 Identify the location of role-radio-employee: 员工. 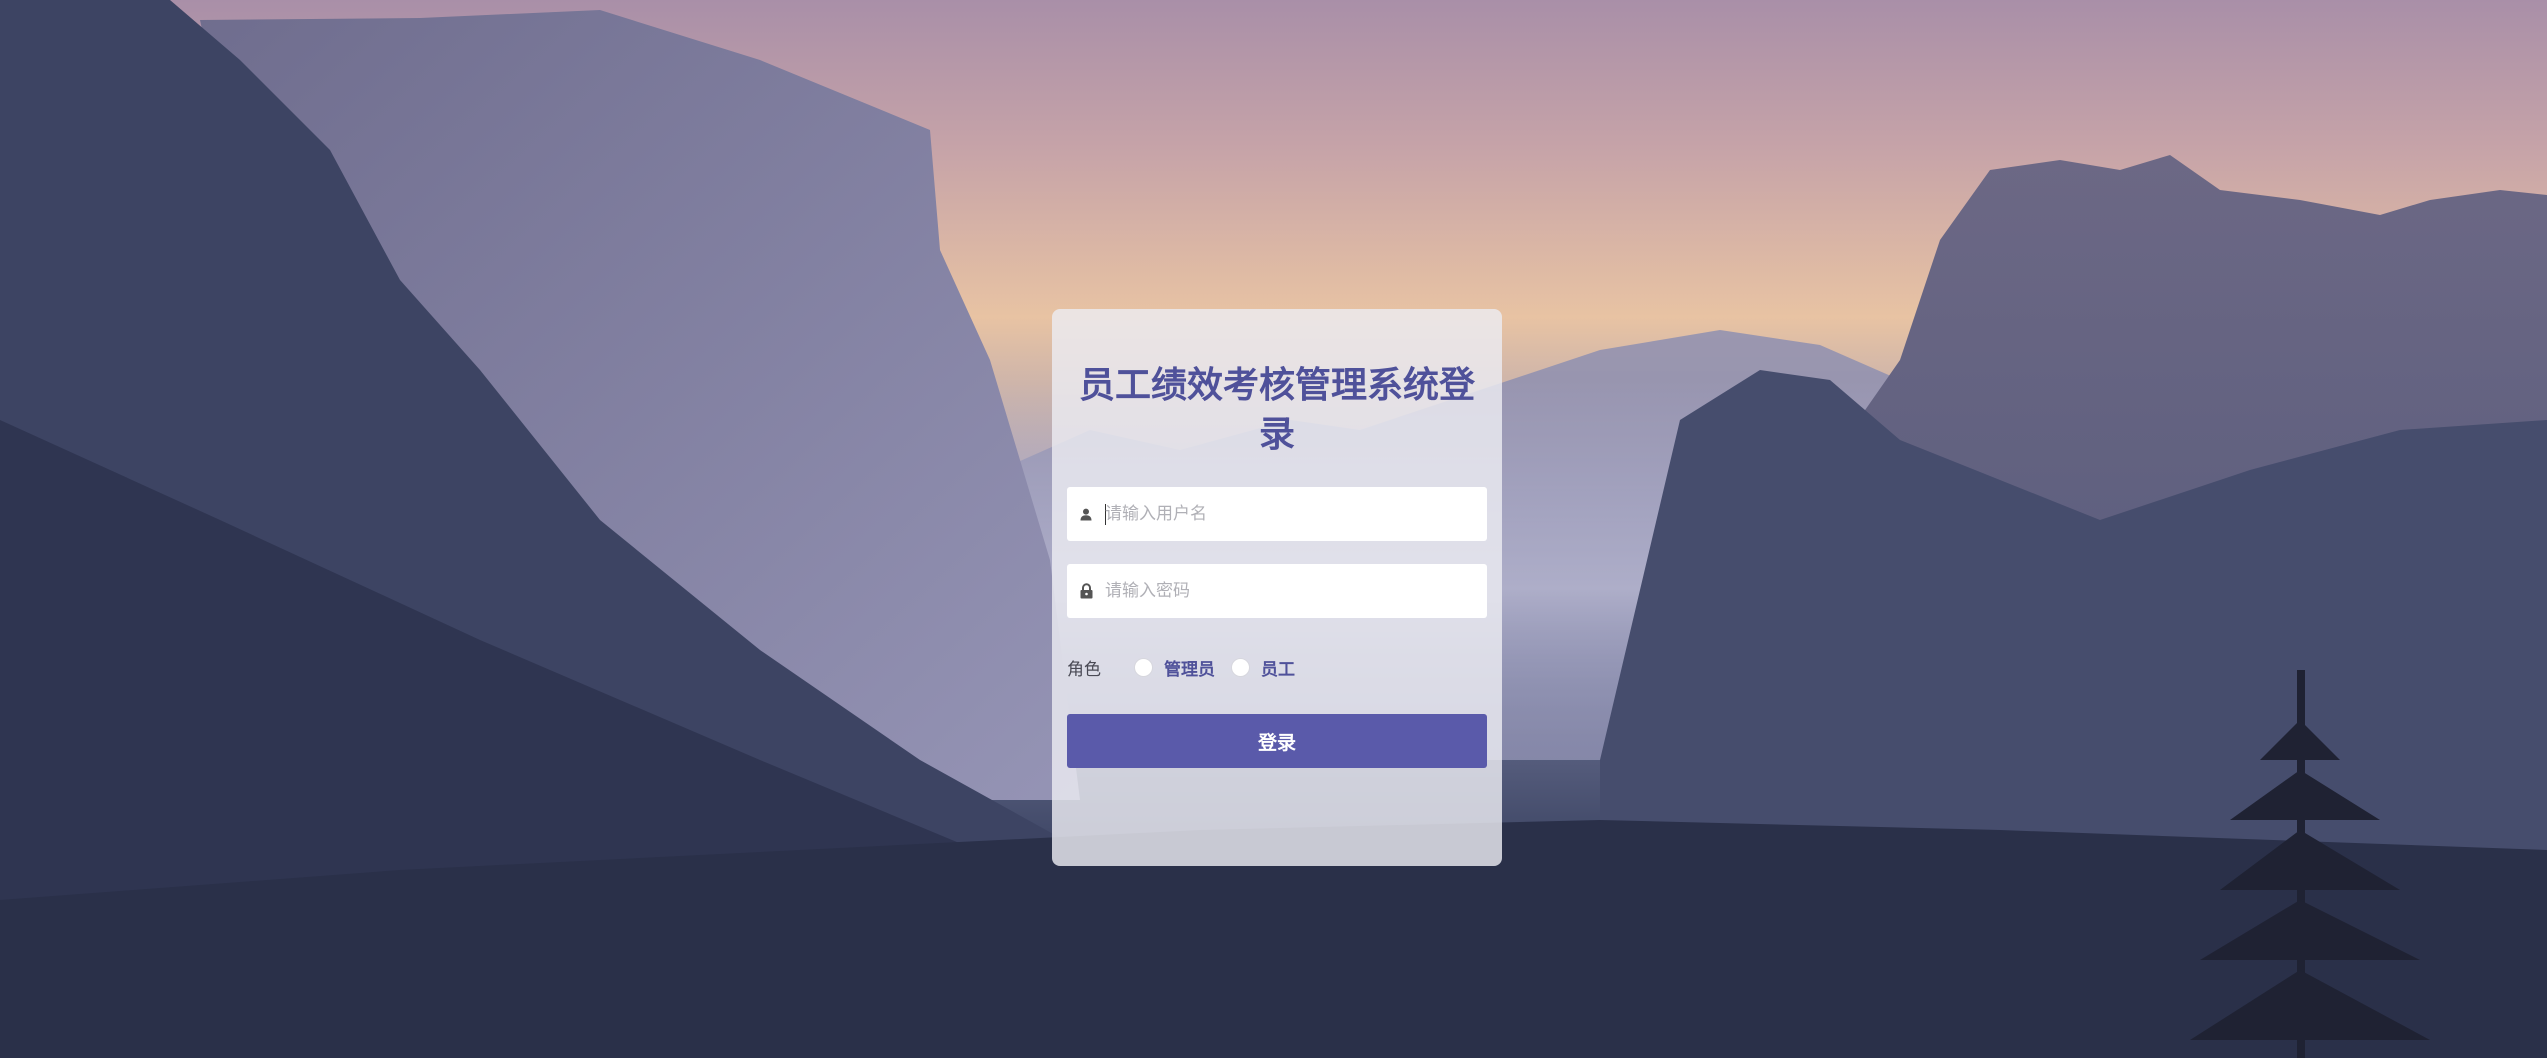
(1263, 667).